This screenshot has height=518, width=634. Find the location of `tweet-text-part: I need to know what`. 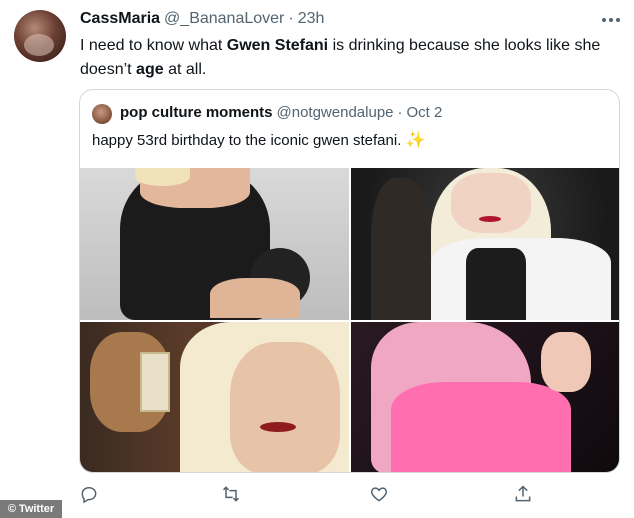

tweet-text-part: I need to know what is located at coordinates (153, 45).